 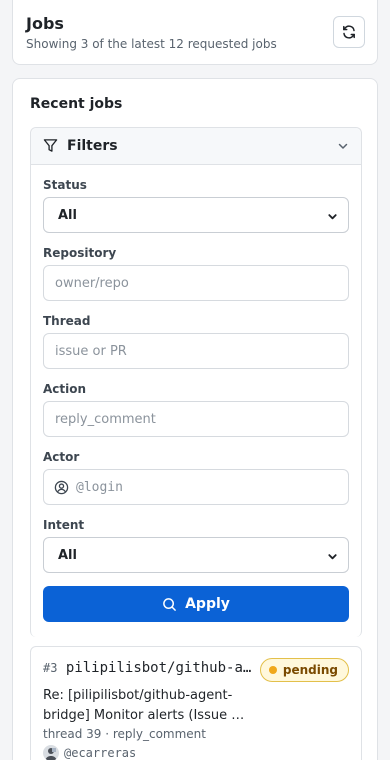 I want to click on action-input: reply_comment, so click(x=196, y=419).